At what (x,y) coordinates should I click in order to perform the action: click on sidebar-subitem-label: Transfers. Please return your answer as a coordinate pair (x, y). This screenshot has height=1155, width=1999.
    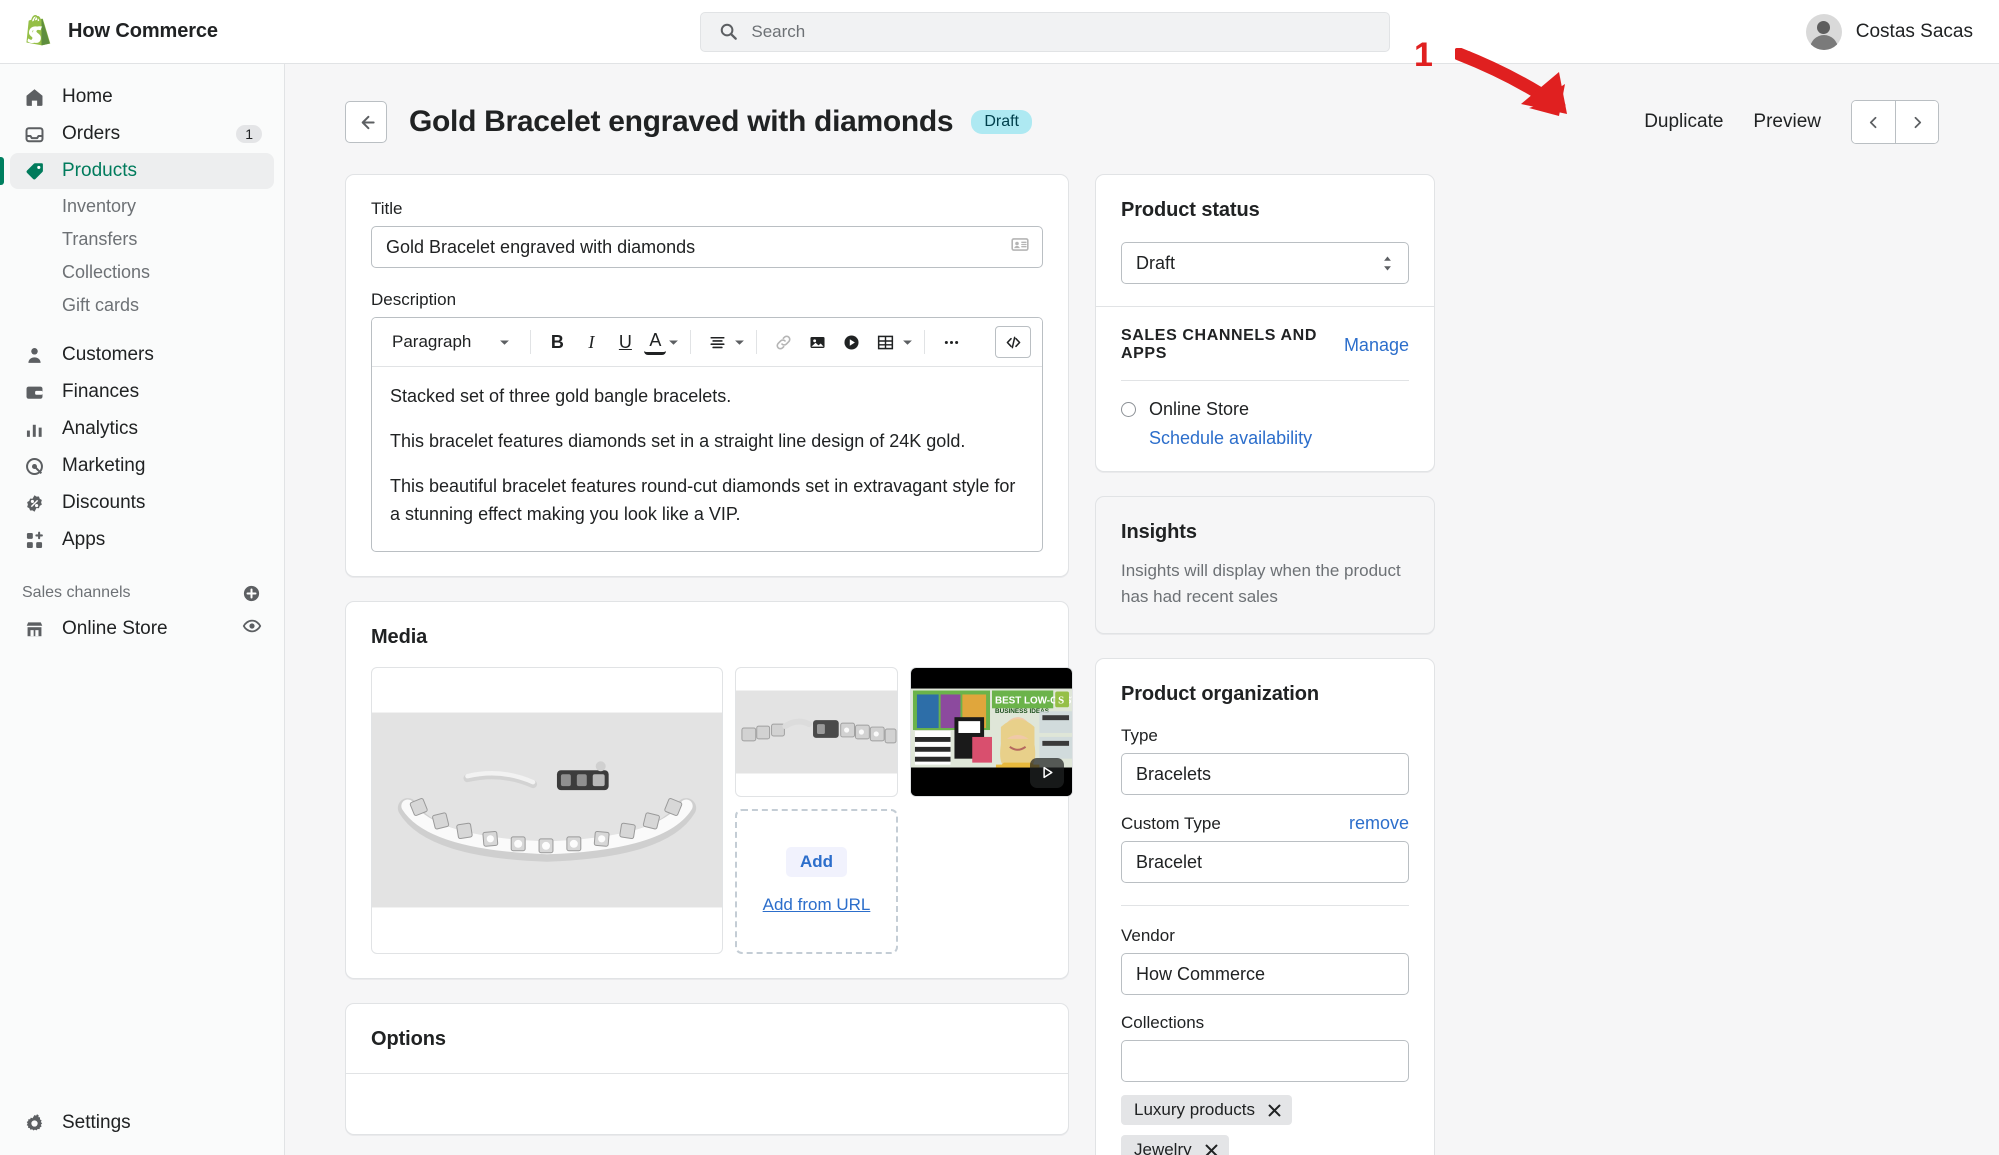
    Looking at the image, I should click on (100, 239).